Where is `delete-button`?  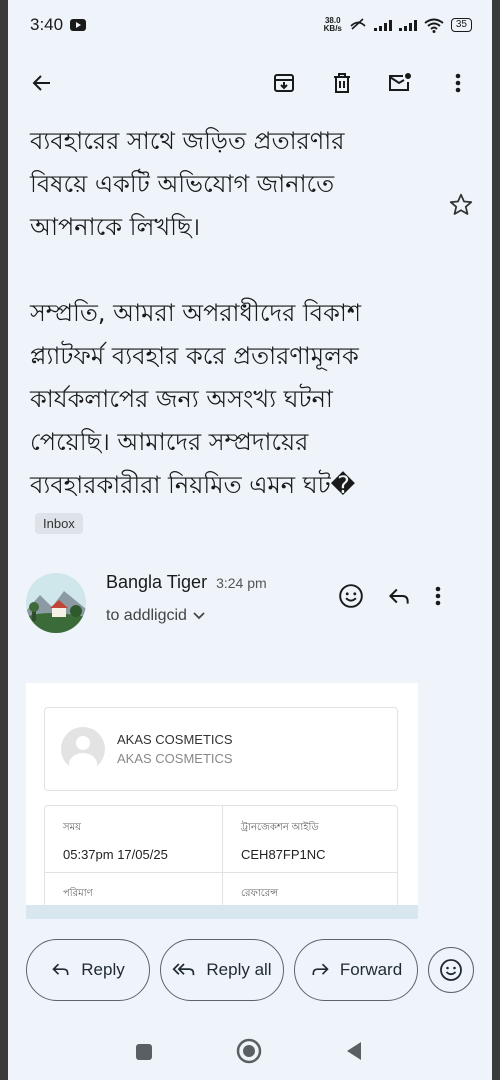 delete-button is located at coordinates (342, 83).